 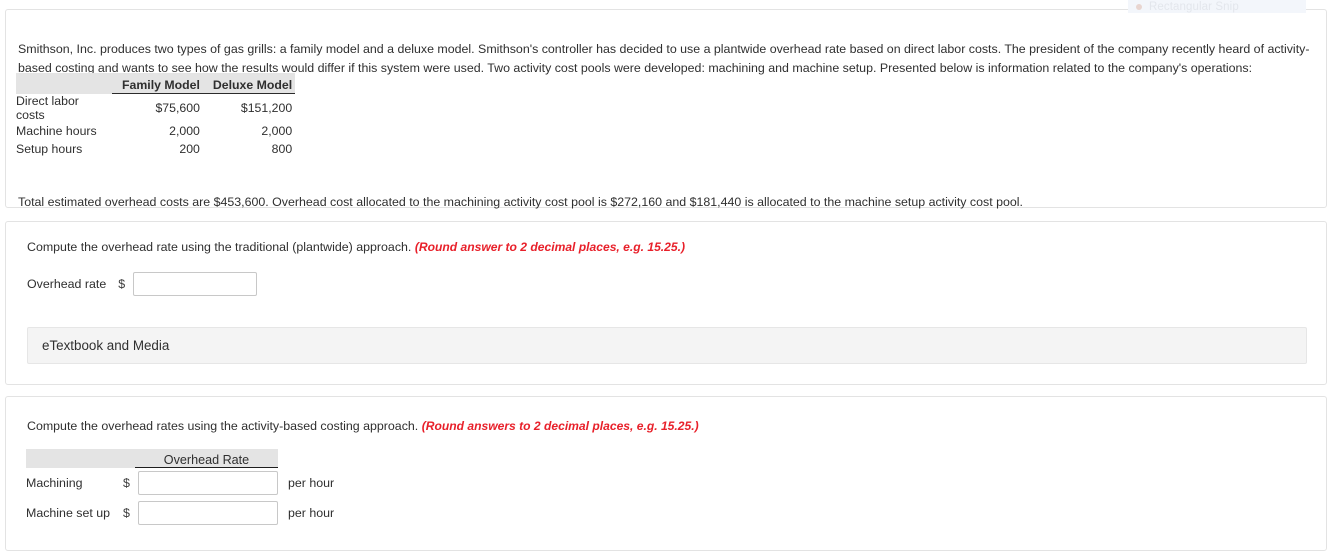 What do you see at coordinates (122, 284) in the screenshot?
I see `dollar-sign-label: $` at bounding box center [122, 284].